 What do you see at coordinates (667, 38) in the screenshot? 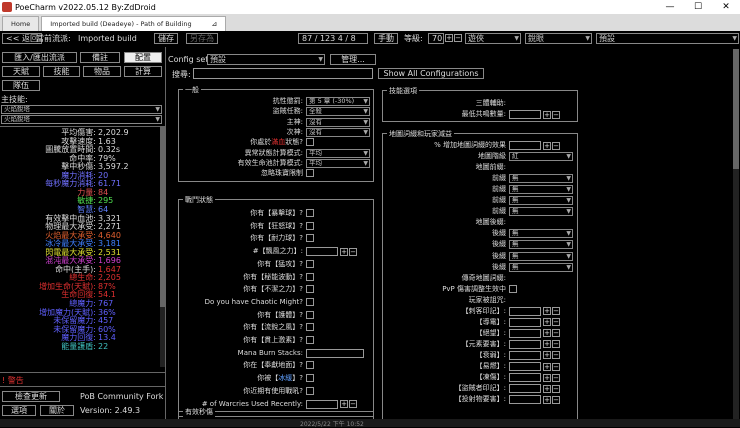
I see `mode-select: 預設 ▼` at bounding box center [667, 38].